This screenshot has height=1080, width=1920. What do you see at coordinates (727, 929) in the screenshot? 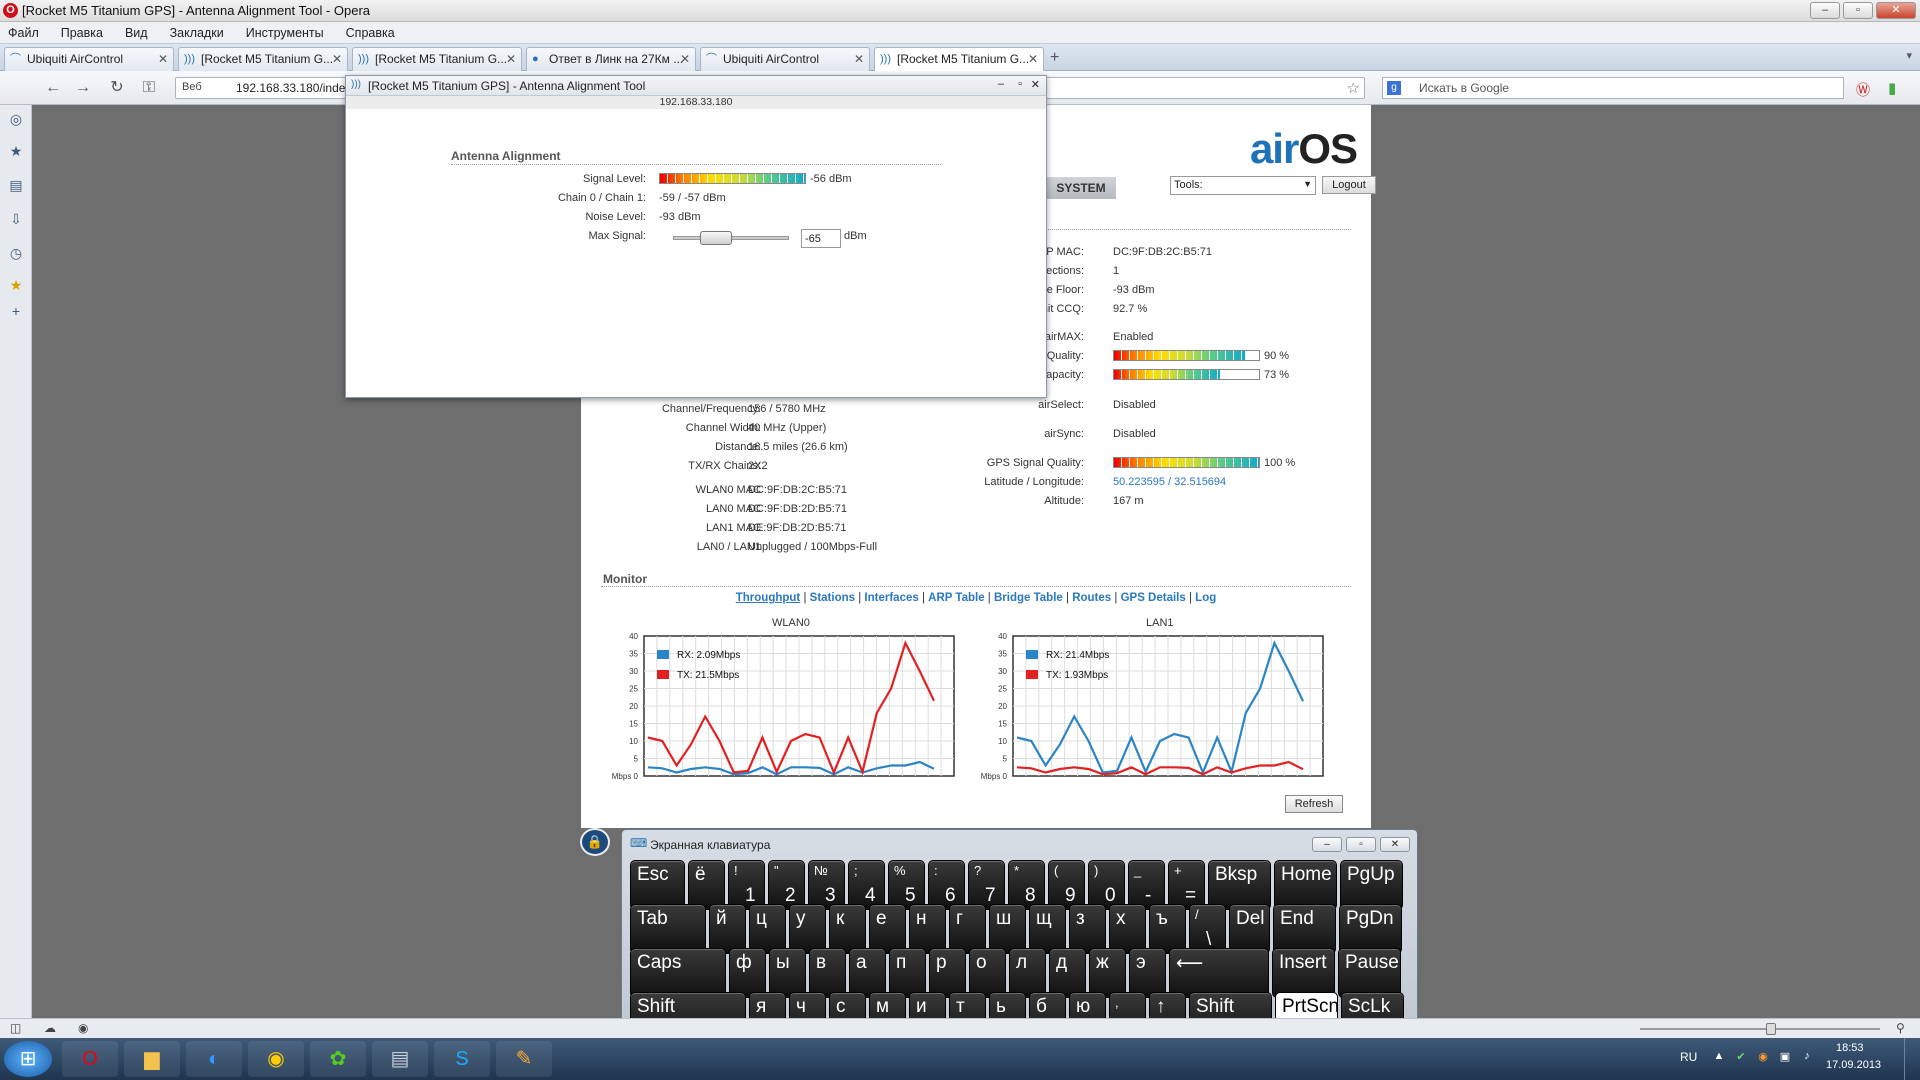
I see `key-1-1: й` at bounding box center [727, 929].